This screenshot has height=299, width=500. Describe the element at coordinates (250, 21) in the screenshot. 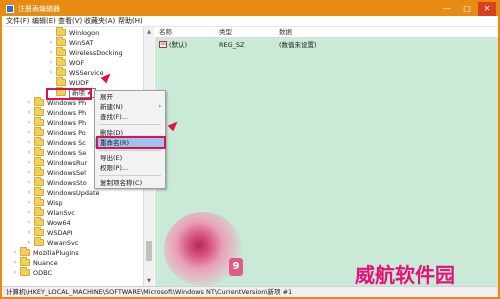

I see `menu-bar: 文件(F) 编辑(E) 查看(V) 收藏夹(A) 帮助(H)` at that location.